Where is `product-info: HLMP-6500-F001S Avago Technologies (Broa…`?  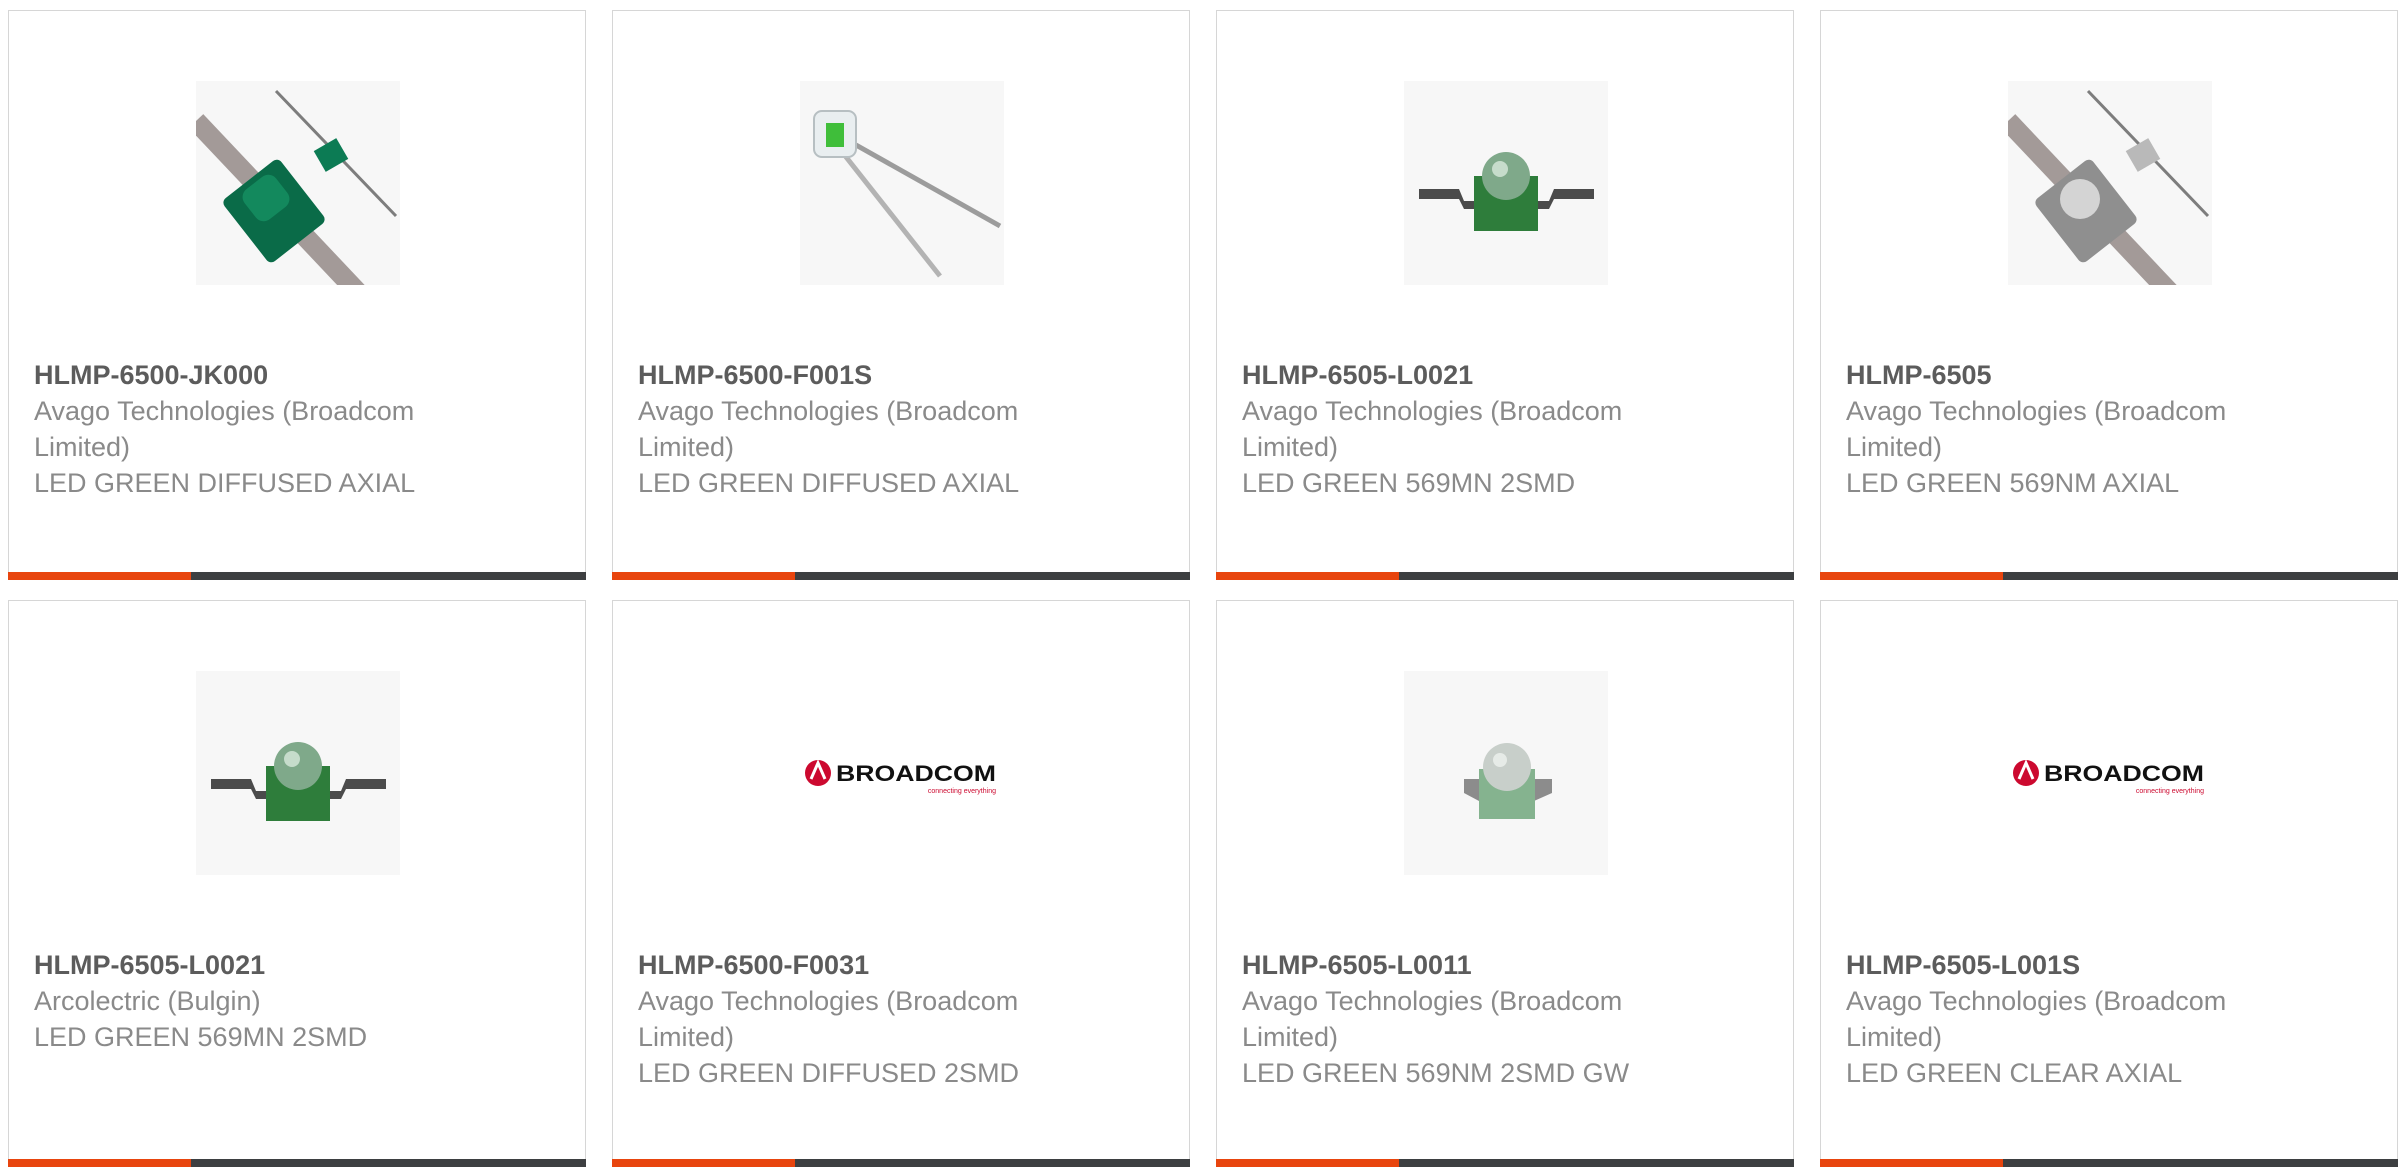
product-info: HLMP-6500-F001S Avago Technologies (Broa… is located at coordinates (873, 429).